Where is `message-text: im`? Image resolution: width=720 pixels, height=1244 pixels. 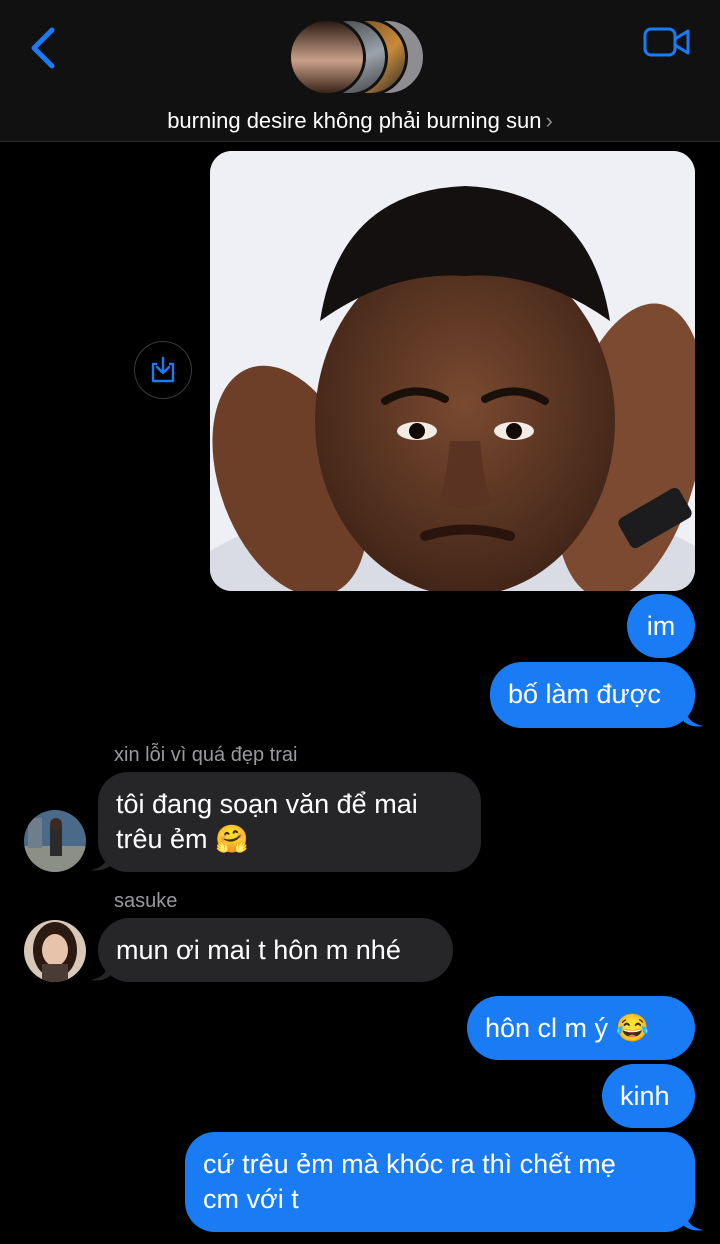 message-text: im is located at coordinates (661, 626).